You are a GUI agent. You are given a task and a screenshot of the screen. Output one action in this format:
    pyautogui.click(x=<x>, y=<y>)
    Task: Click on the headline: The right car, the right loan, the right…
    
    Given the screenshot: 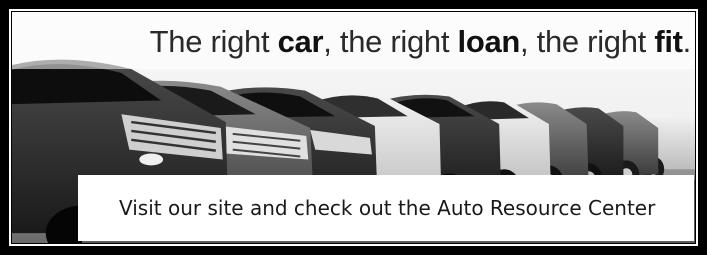 What is the action you would take?
    pyautogui.click(x=420, y=41)
    